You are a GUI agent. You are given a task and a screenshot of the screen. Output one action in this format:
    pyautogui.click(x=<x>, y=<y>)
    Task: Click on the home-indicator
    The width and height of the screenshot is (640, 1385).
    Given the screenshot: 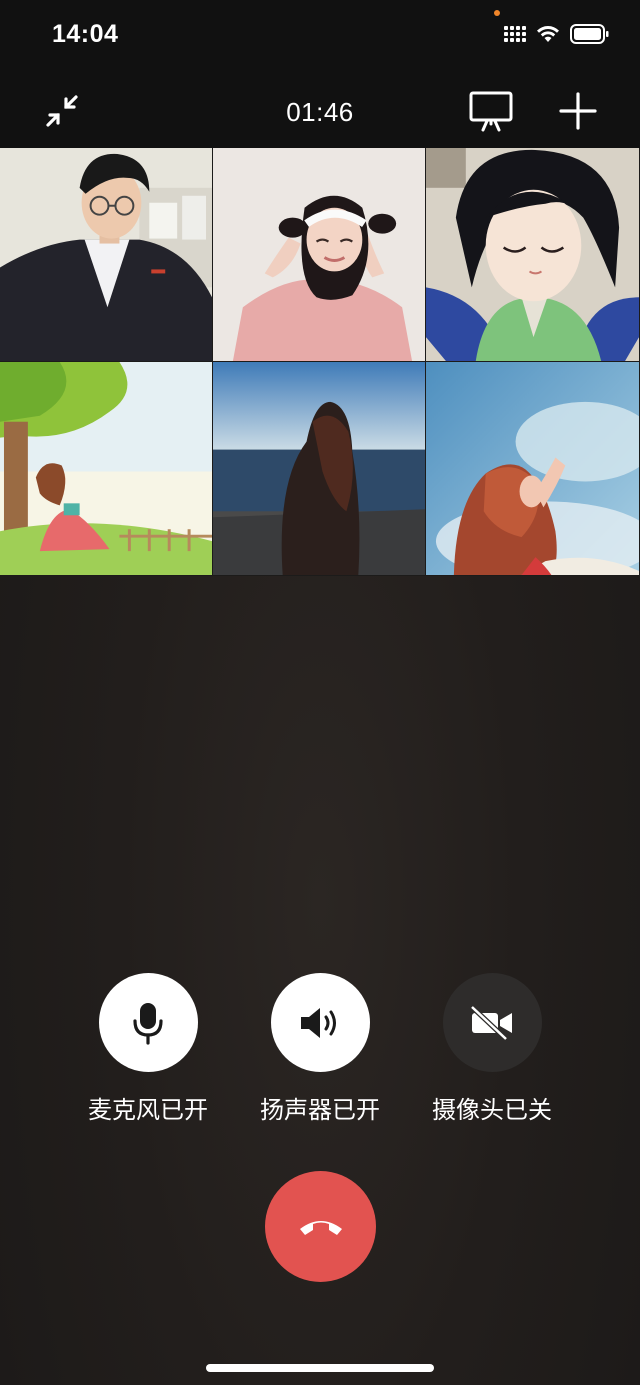 What is the action you would take?
    pyautogui.click(x=320, y=1368)
    